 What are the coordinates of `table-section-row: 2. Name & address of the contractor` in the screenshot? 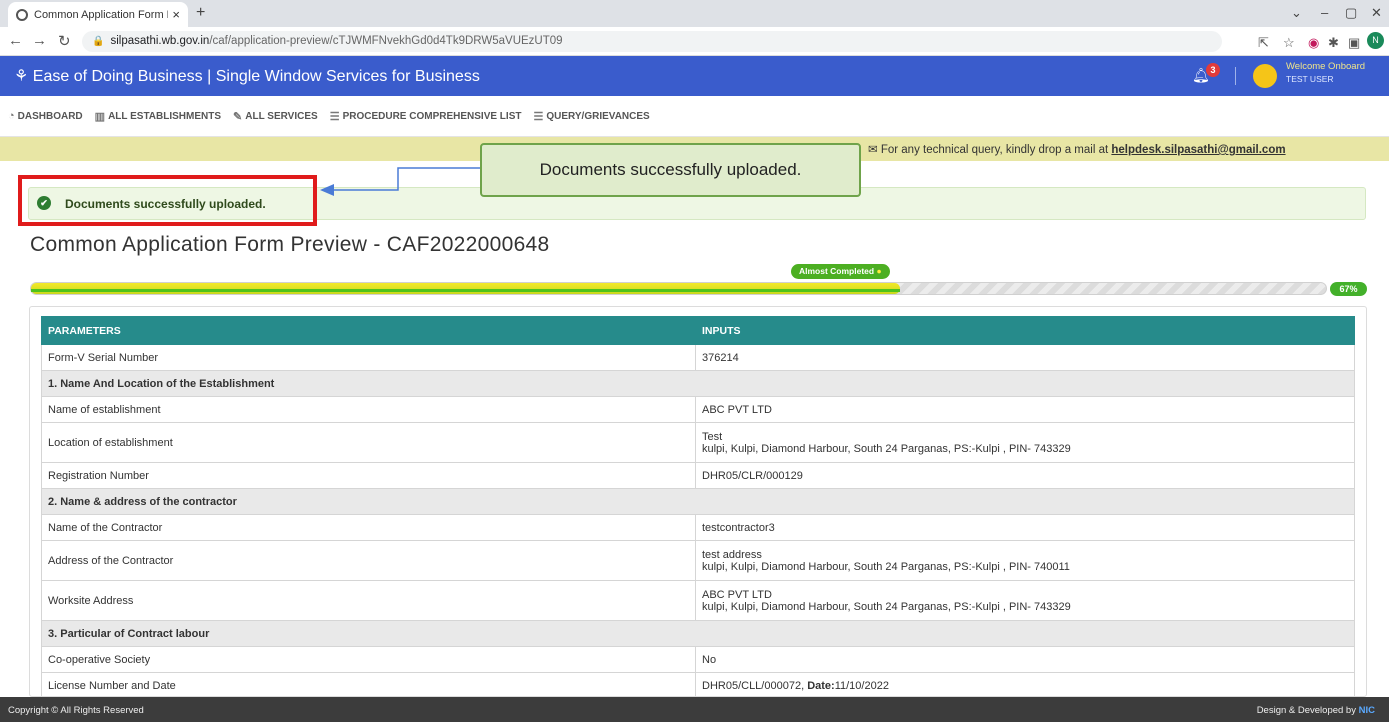 It's located at (698, 501).